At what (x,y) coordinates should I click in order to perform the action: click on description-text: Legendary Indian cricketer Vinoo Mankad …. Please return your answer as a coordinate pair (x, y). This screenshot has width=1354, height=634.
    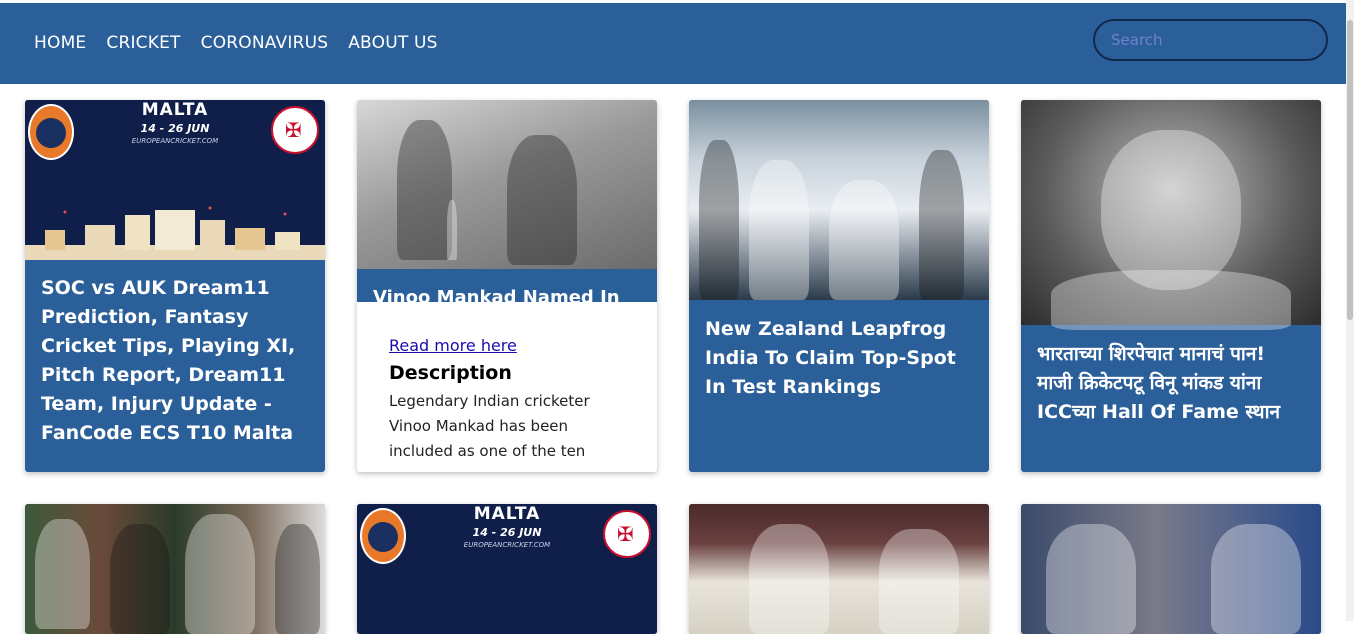
    Looking at the image, I should click on (497, 430).